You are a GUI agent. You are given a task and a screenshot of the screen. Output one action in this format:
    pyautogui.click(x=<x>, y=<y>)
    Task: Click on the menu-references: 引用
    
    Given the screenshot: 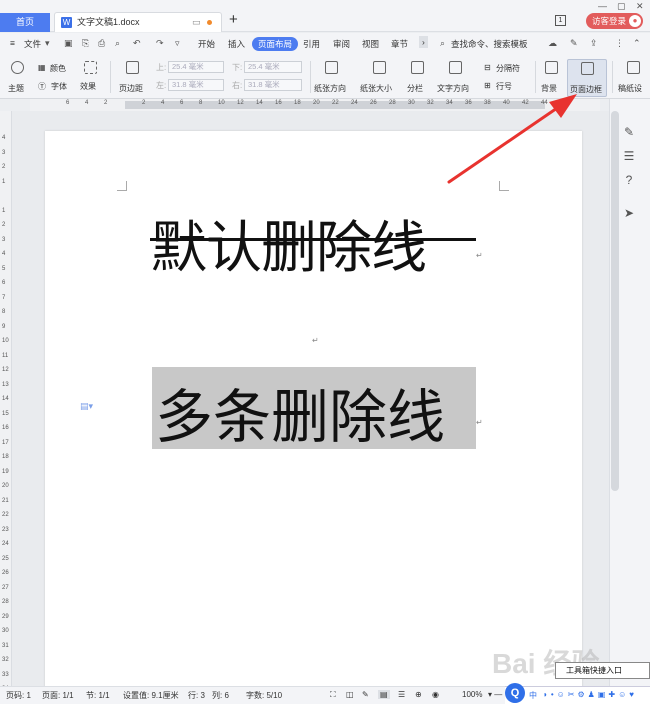 What is the action you would take?
    pyautogui.click(x=311, y=44)
    